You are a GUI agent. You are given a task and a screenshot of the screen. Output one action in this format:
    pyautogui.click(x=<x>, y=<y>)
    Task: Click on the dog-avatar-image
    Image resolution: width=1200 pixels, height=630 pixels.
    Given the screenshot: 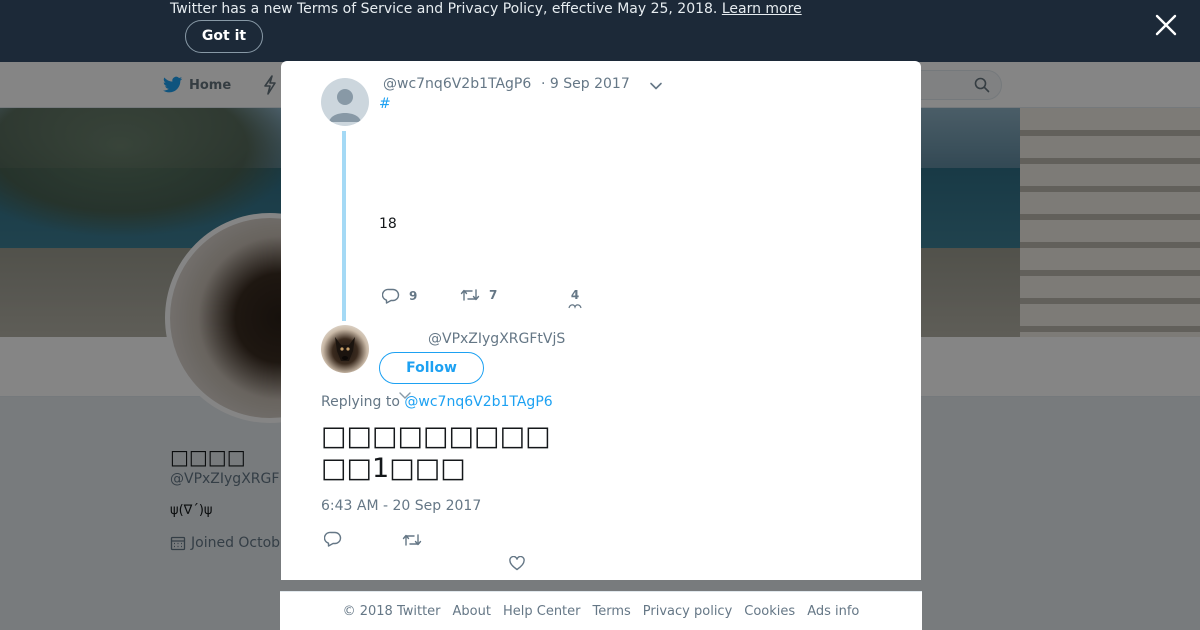 What is the action you would take?
    pyautogui.click(x=345, y=349)
    